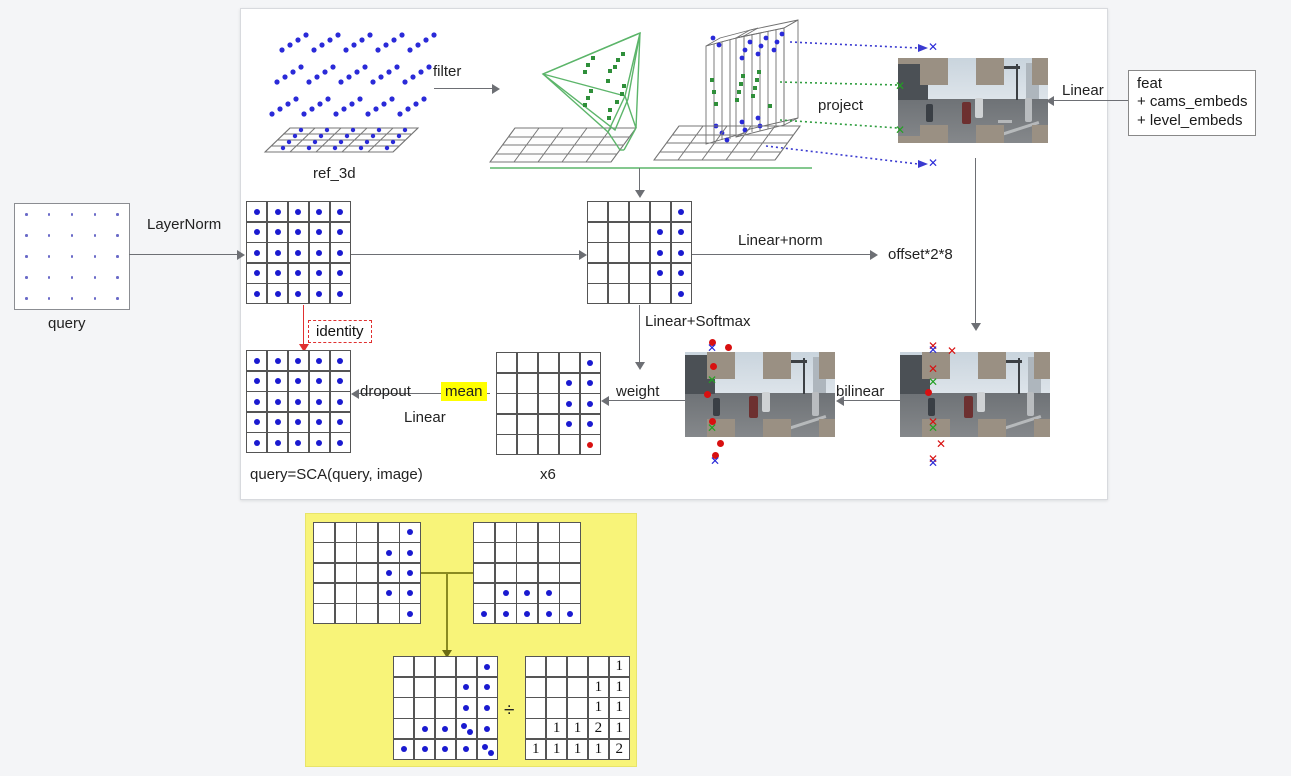 The width and height of the screenshot is (1291, 776). Describe the element at coordinates (933, 350) in the screenshot. I see `bilinear-blue-x-1: ✕` at that location.